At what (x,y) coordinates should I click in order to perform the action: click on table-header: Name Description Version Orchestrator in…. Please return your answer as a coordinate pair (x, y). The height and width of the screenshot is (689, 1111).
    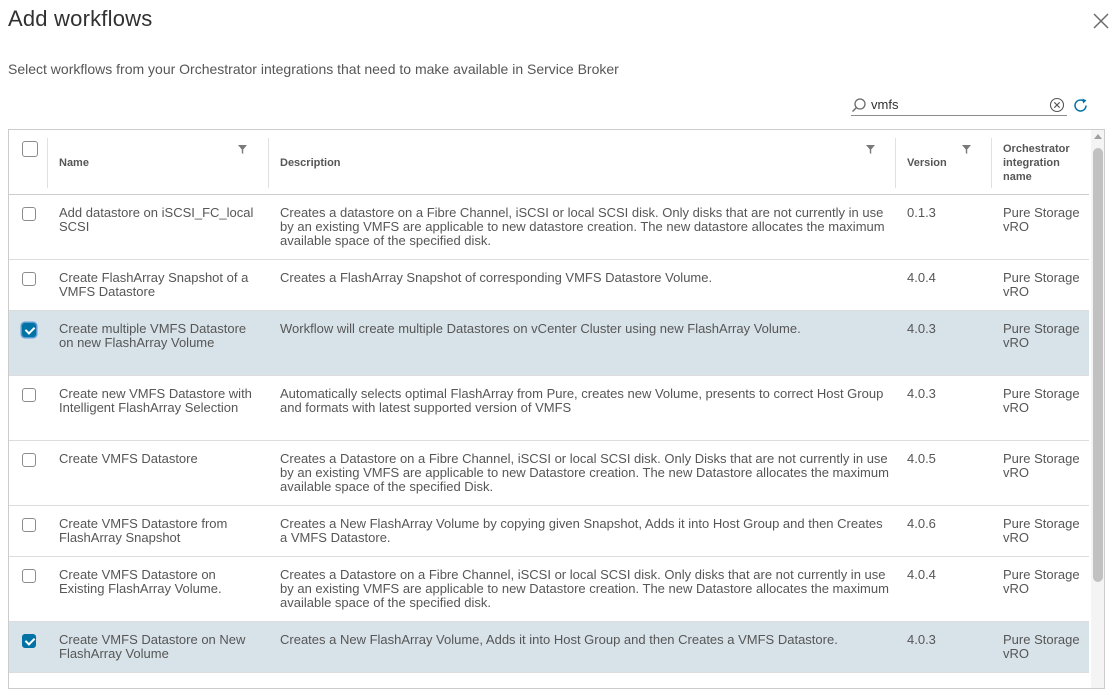
    Looking at the image, I should click on (549, 162).